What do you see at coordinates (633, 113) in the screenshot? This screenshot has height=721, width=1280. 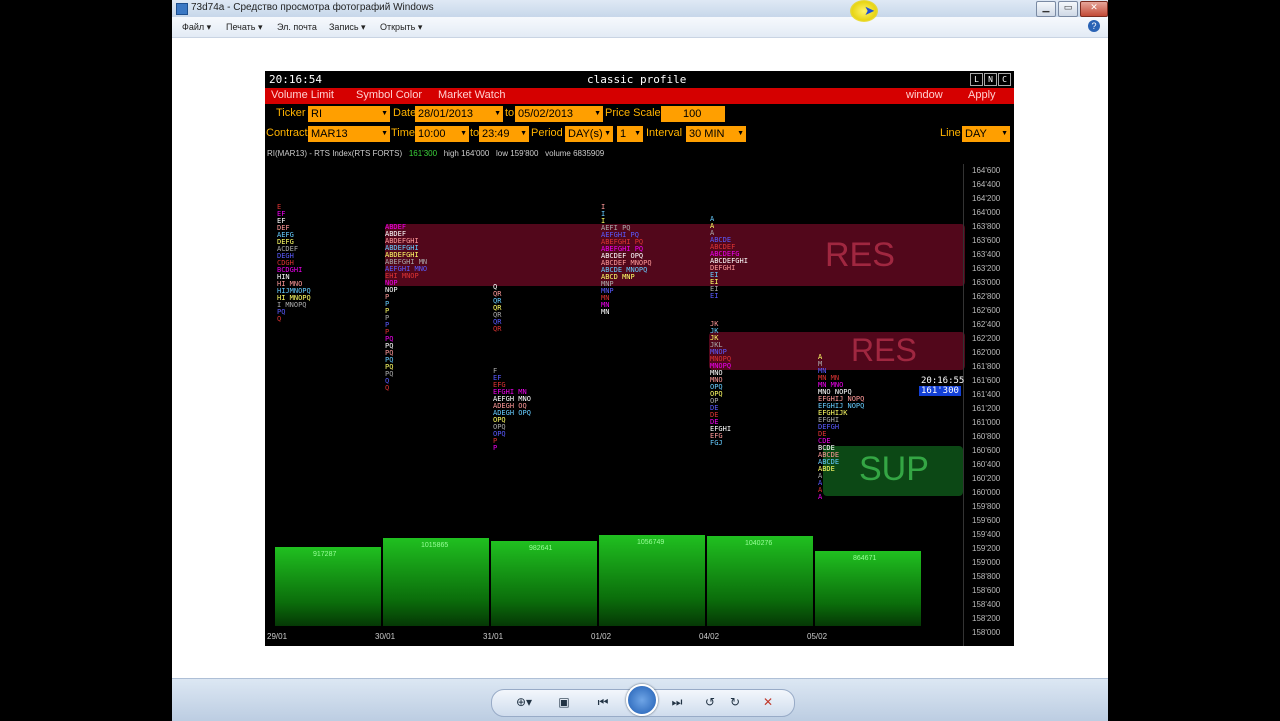 I see `price-scale-label: Price Scale` at bounding box center [633, 113].